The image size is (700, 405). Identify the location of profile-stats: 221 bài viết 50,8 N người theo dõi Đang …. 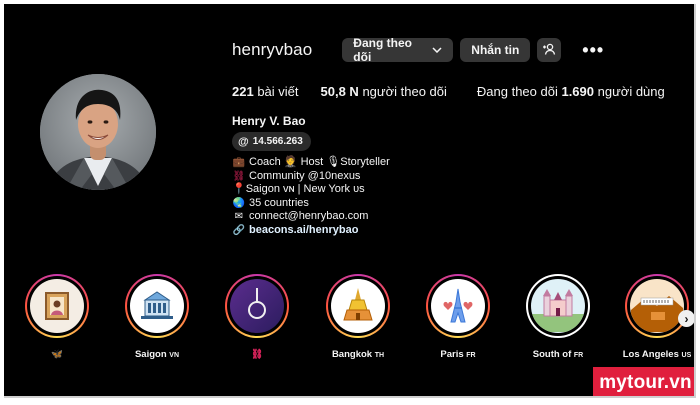
(459, 91).